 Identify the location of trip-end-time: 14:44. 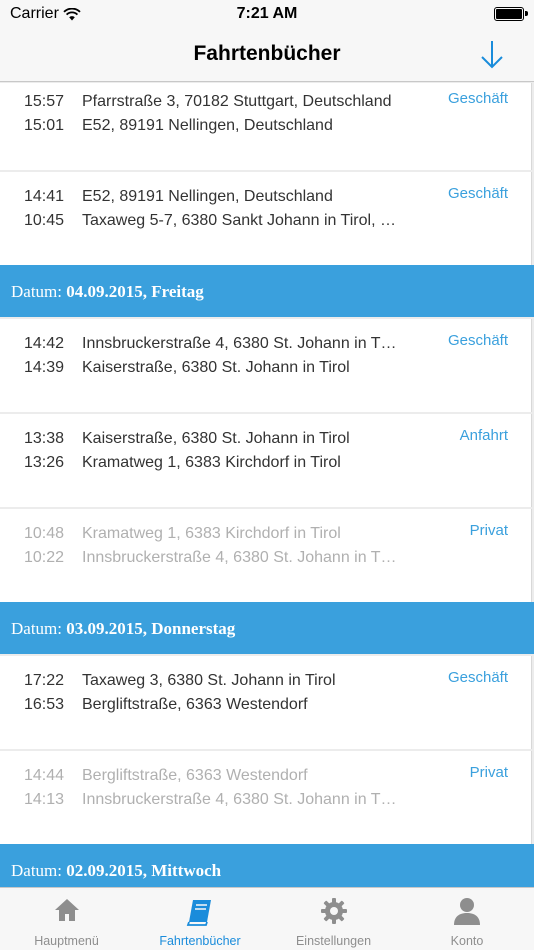
(44, 775).